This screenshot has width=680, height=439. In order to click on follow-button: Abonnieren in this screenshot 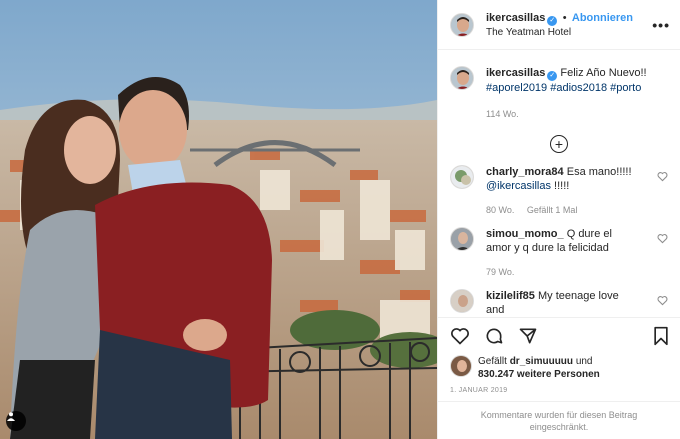, I will do `click(602, 18)`.